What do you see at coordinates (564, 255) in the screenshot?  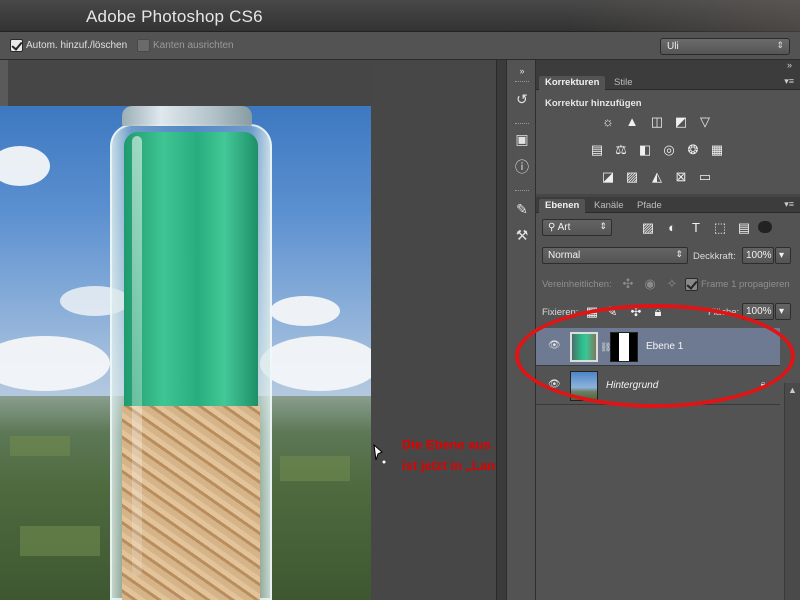 I see `blend-mode-value: Normal` at bounding box center [564, 255].